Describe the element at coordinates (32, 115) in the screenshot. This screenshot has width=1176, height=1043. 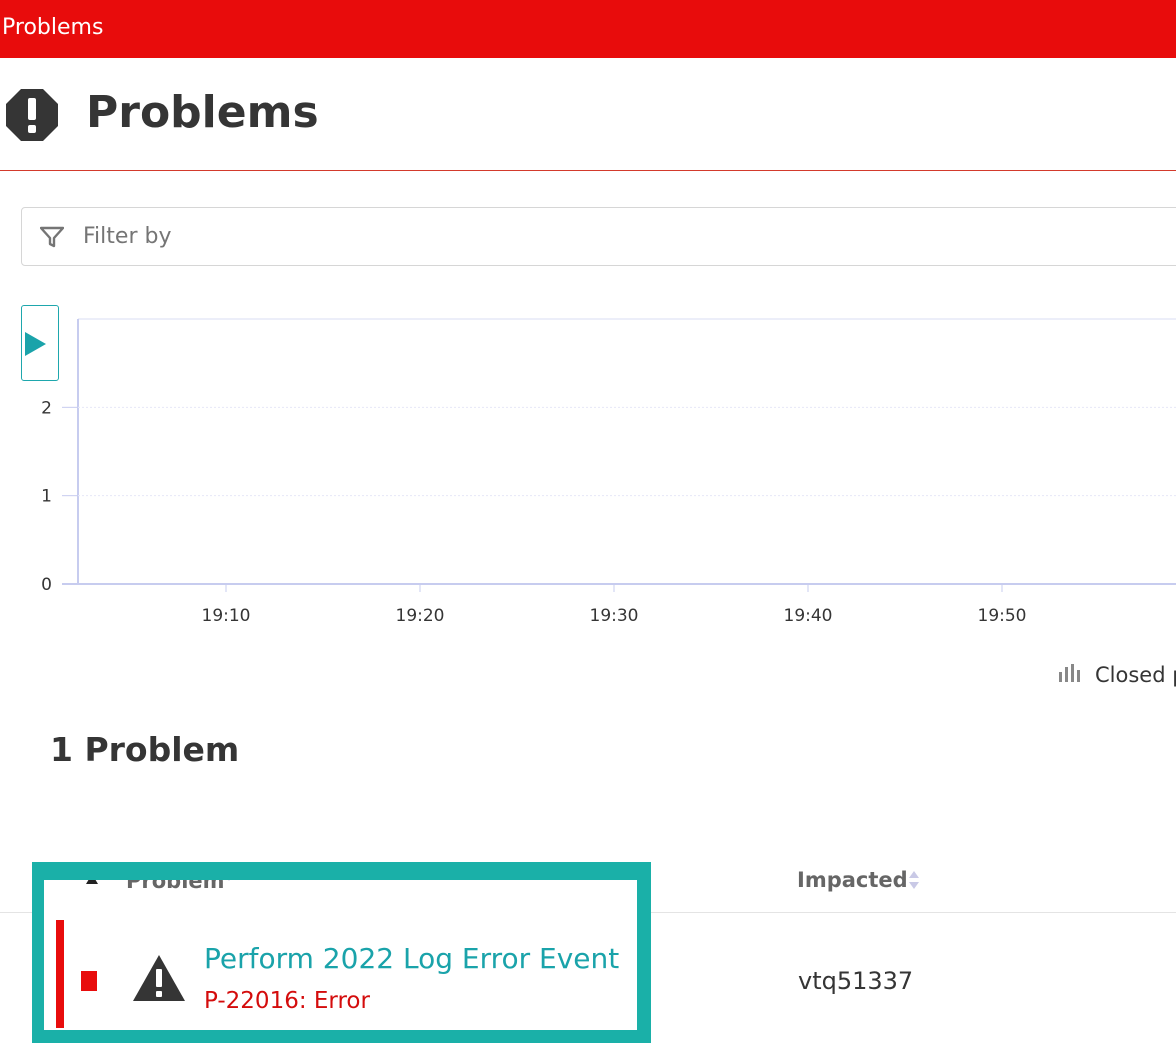
I see `exclamation-octagon-icon` at that location.